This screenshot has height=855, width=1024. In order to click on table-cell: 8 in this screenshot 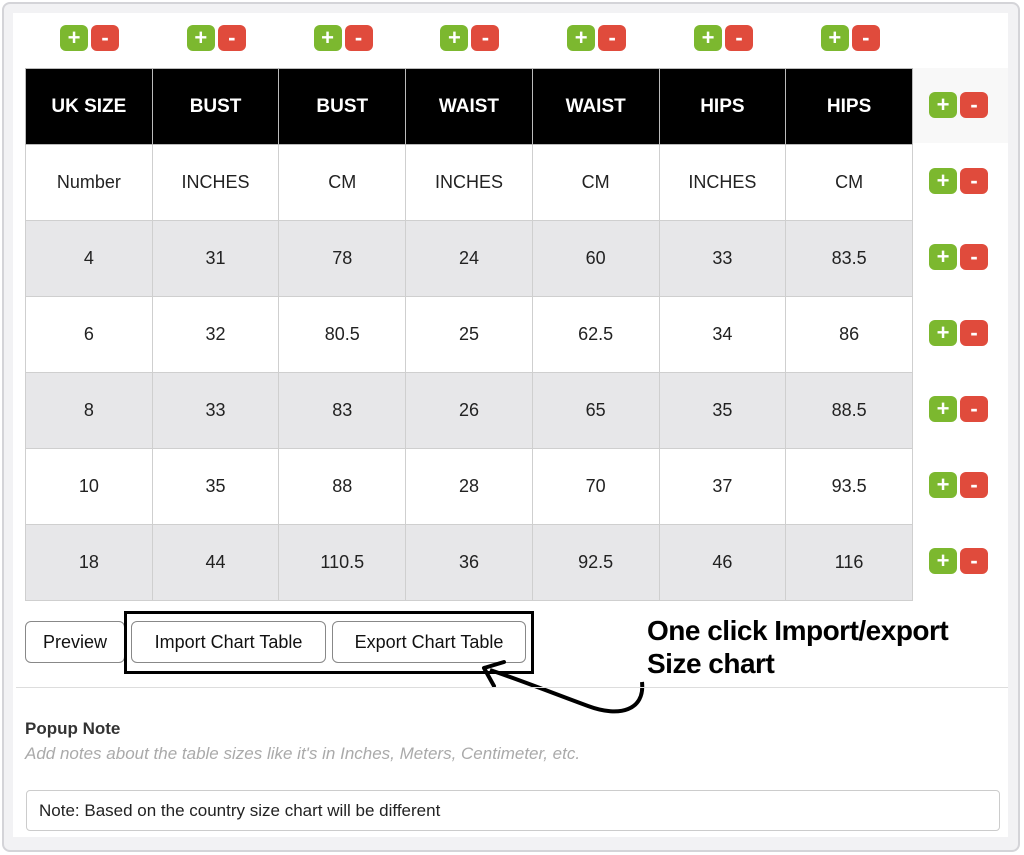, I will do `click(89, 410)`.